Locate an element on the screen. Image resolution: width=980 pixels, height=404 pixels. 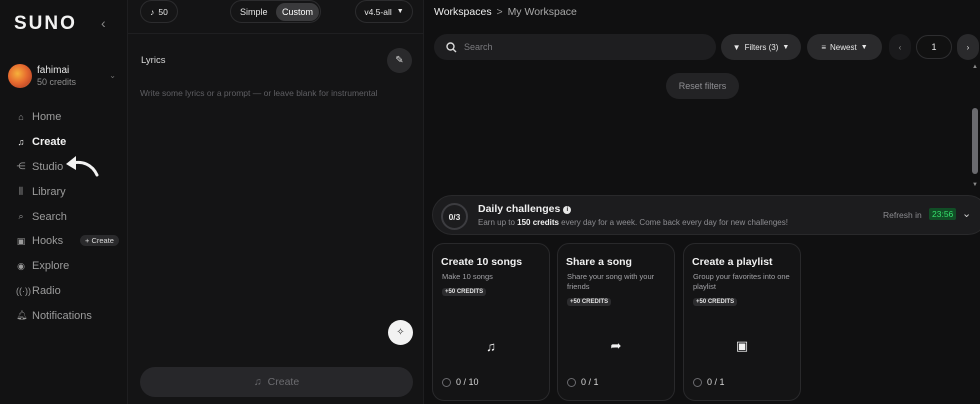
user-credits: 50 credits is located at coordinates (57, 82).